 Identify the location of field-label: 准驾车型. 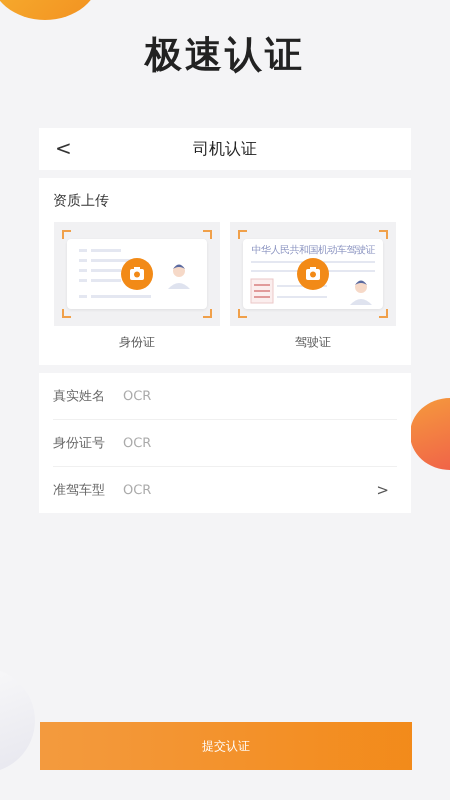
(79, 490).